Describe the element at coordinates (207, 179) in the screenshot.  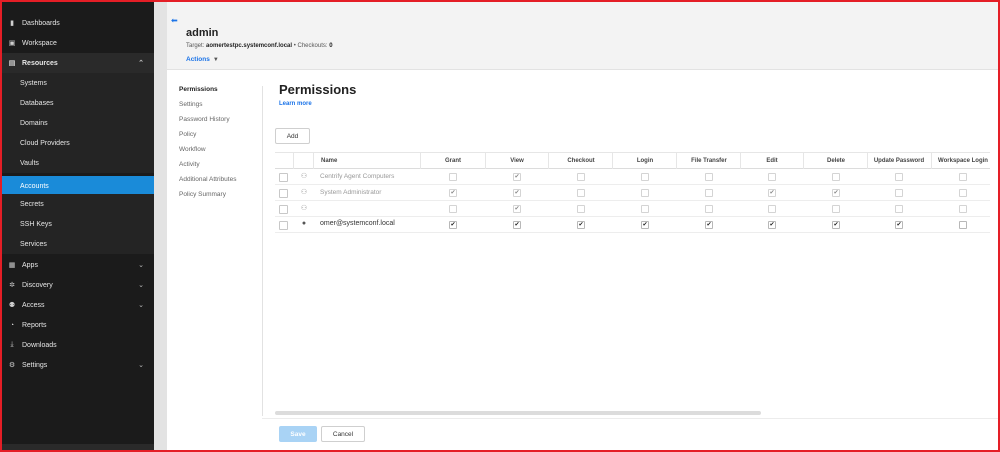
I see `section-nav-additional-attributes: Additional Attributes` at that location.